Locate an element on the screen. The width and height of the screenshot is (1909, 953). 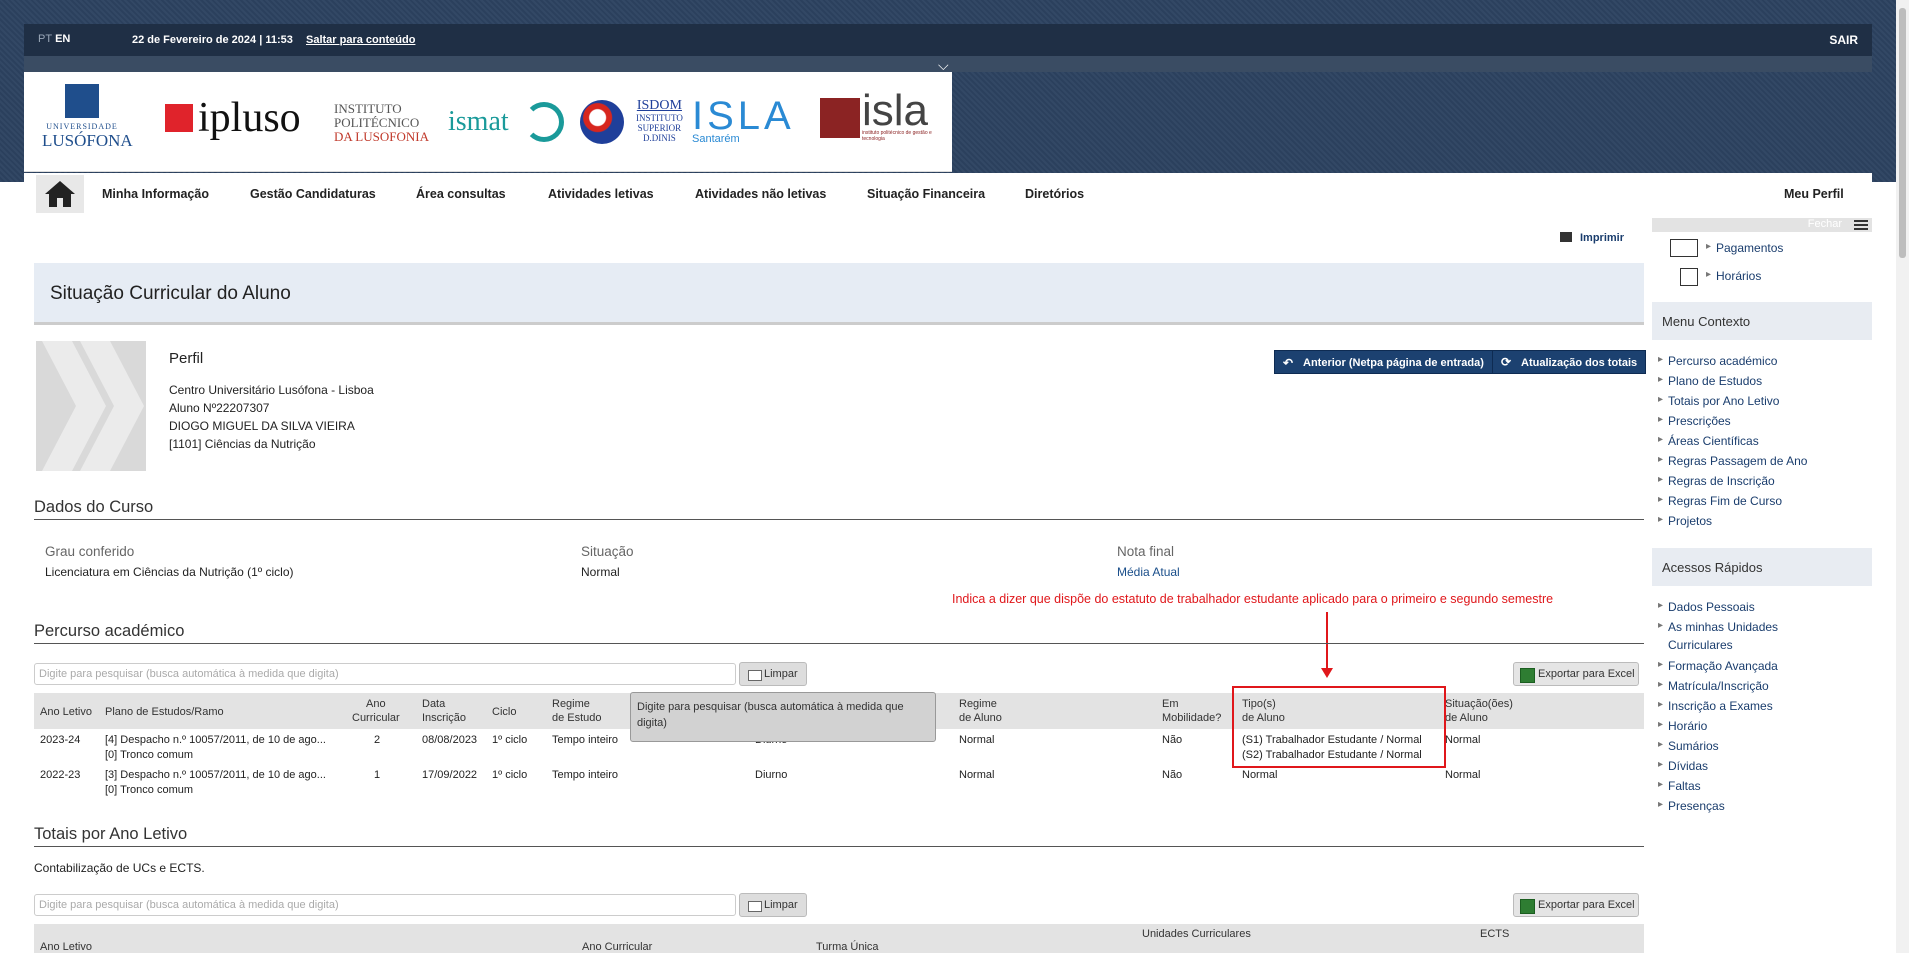
col-ano-curricular: Ano Curricular is located at coordinates (376, 711).